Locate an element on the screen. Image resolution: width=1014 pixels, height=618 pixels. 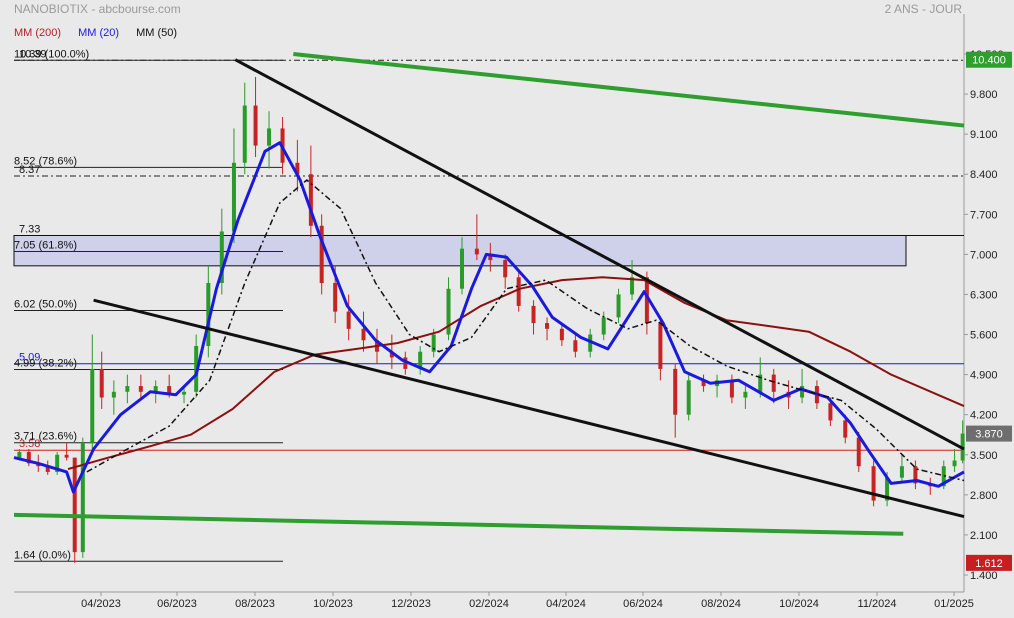
chart-period: 2 ANS - JOUR is located at coordinates (923, 9).